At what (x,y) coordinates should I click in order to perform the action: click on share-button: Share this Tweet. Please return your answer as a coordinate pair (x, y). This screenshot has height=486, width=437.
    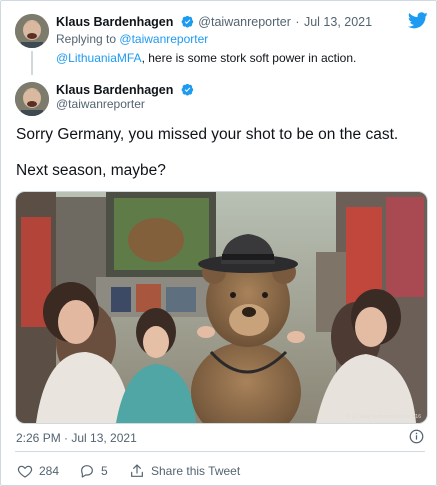
    Looking at the image, I should click on (184, 471).